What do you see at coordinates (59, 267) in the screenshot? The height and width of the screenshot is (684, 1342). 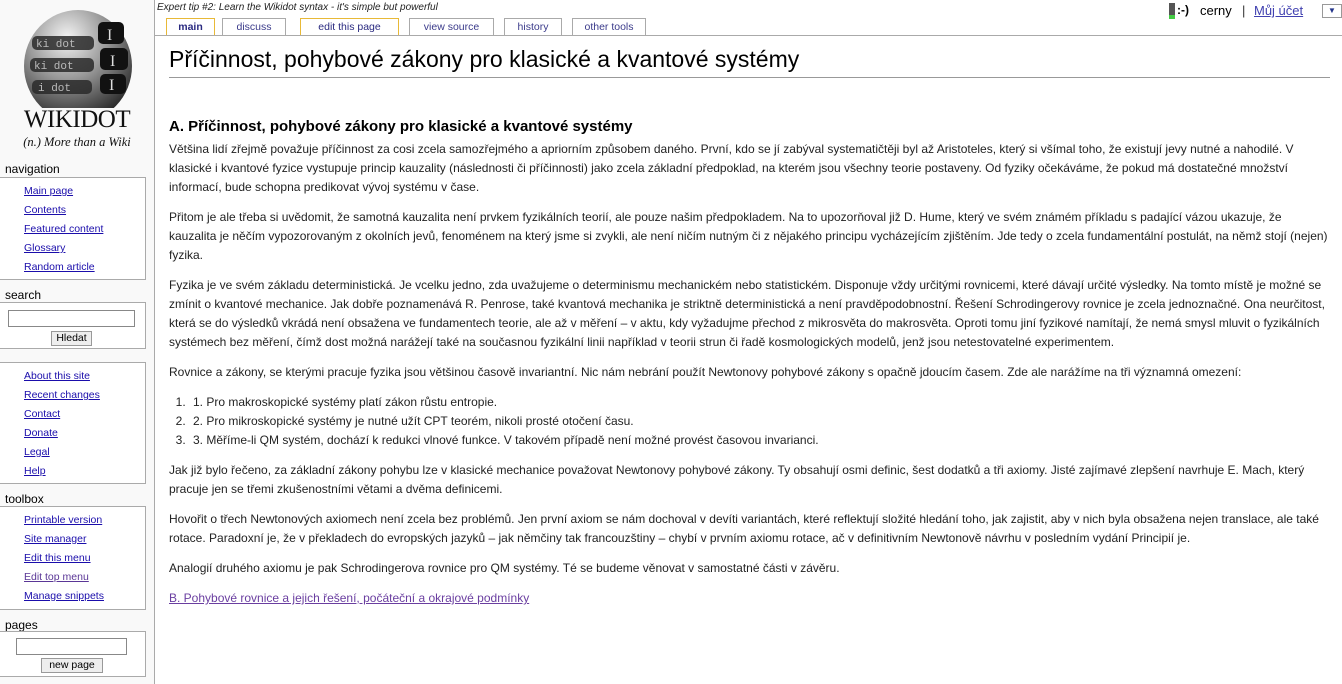 I see `nav-link: Random article` at bounding box center [59, 267].